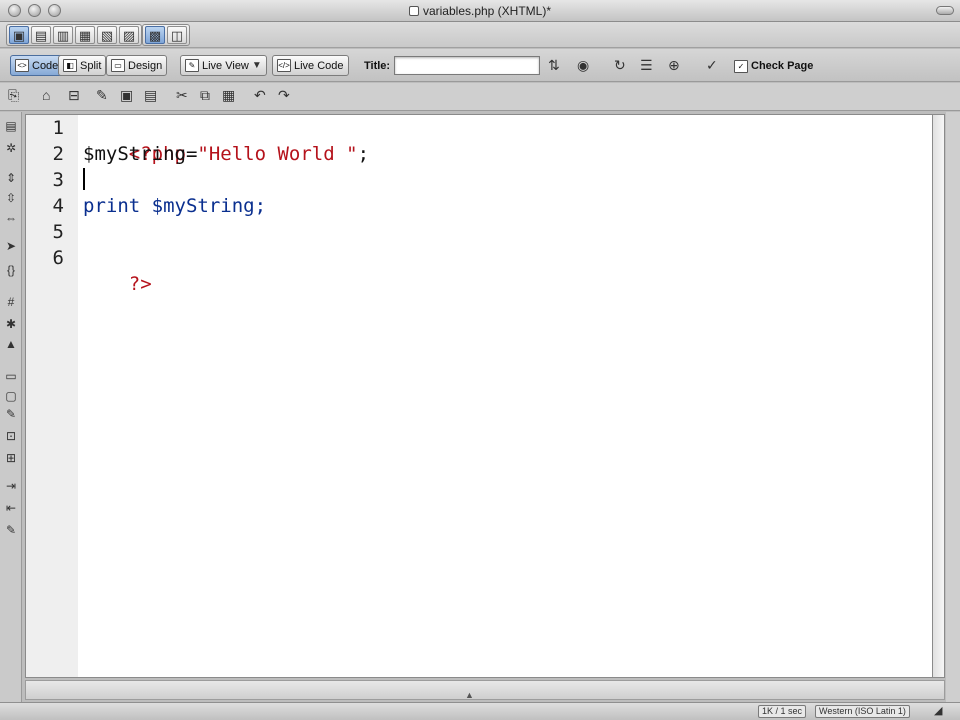 The width and height of the screenshot is (960, 720). What do you see at coordinates (205, 95) in the screenshot?
I see `copy-icon: ⧉` at bounding box center [205, 95].